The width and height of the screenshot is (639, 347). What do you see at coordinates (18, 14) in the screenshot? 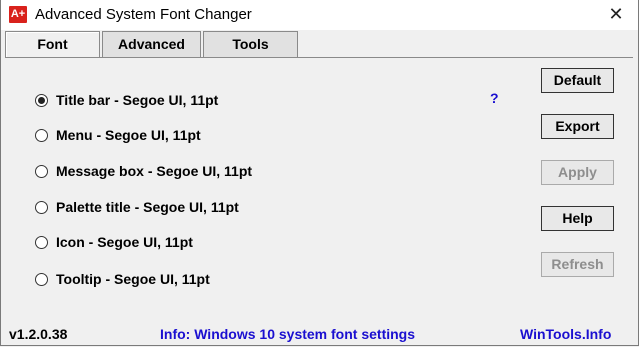
I see `app-icon: A+` at bounding box center [18, 14].